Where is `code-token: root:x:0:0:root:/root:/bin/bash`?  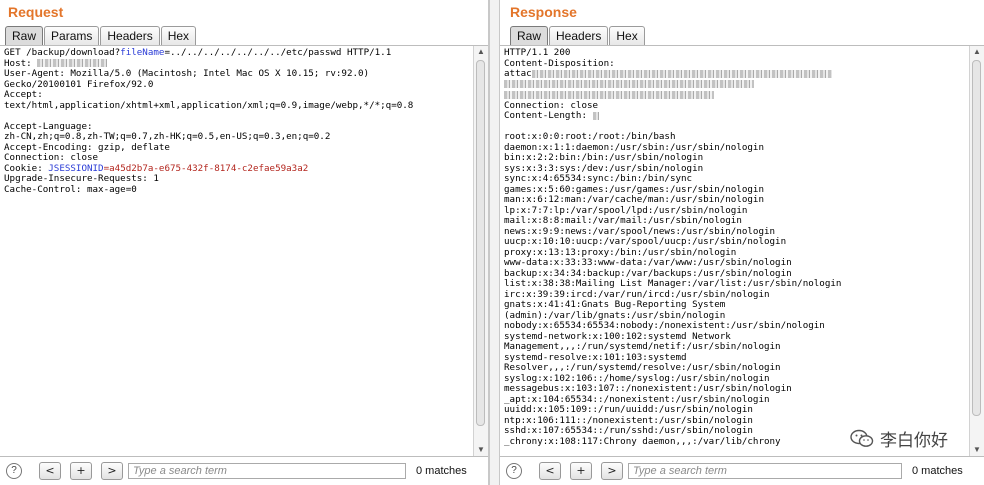
code-token: root:x:0:0:root:/root:/bin/bash is located at coordinates (590, 136).